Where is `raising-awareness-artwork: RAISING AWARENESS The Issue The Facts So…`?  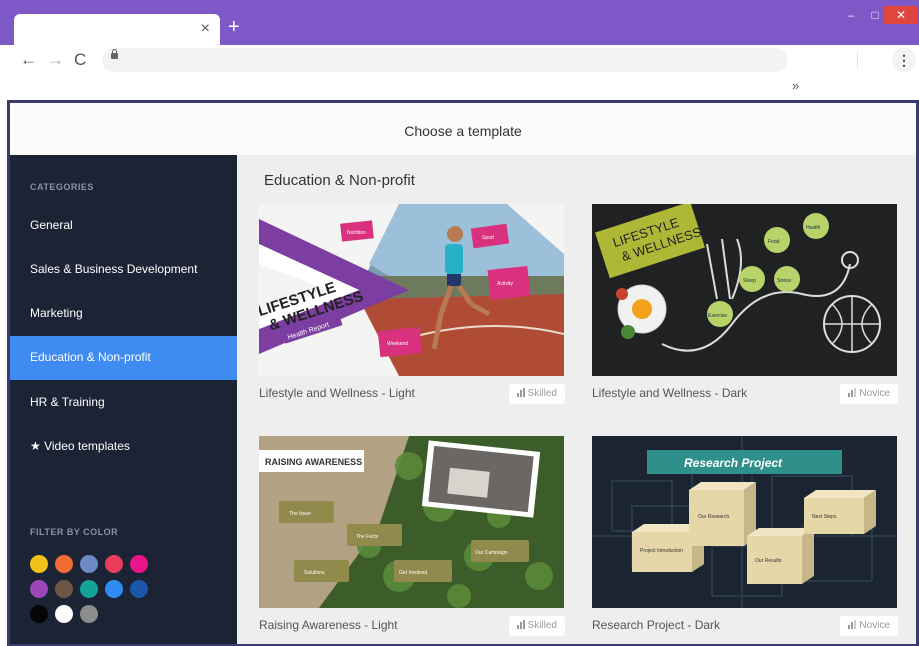 raising-awareness-artwork: RAISING AWARENESS The Issue The Facts So… is located at coordinates (411, 522).